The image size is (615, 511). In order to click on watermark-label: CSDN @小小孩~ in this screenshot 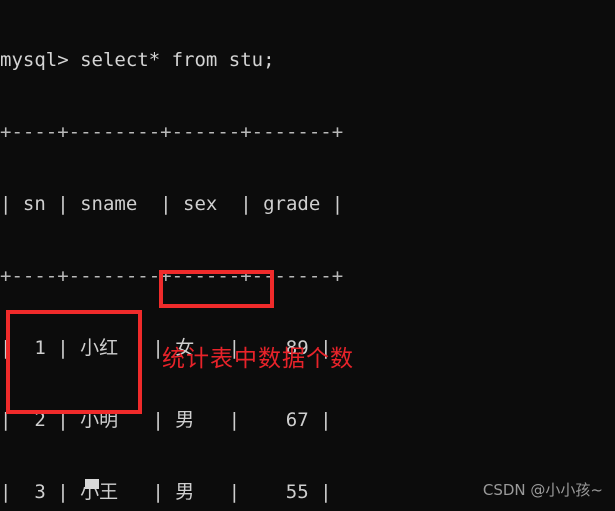, I will do `click(542, 490)`.